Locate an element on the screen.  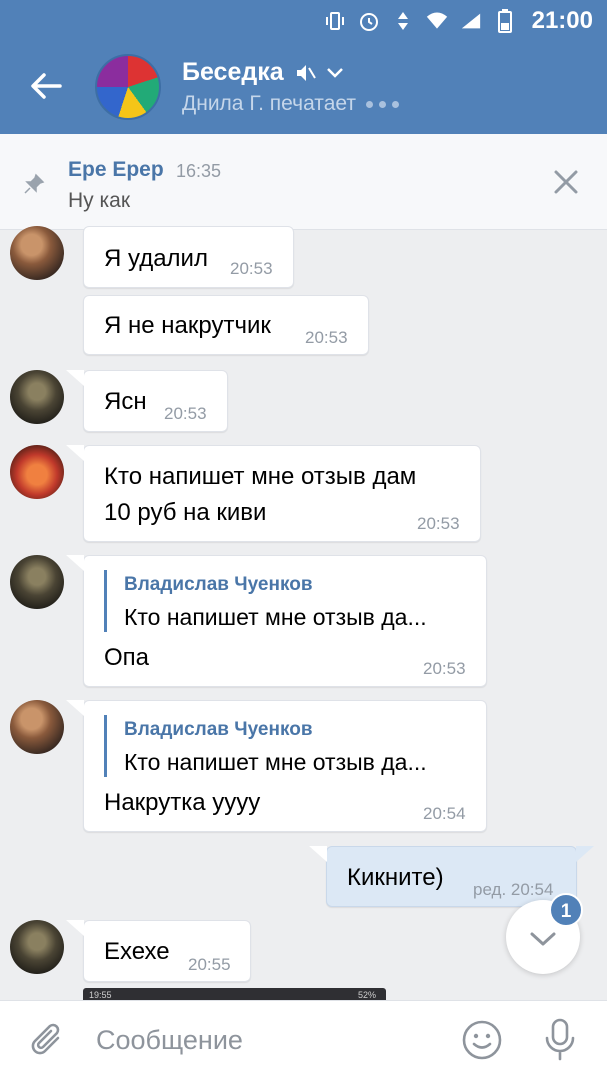
message-text-line: 10 руб на киви is located at coordinates (185, 512).